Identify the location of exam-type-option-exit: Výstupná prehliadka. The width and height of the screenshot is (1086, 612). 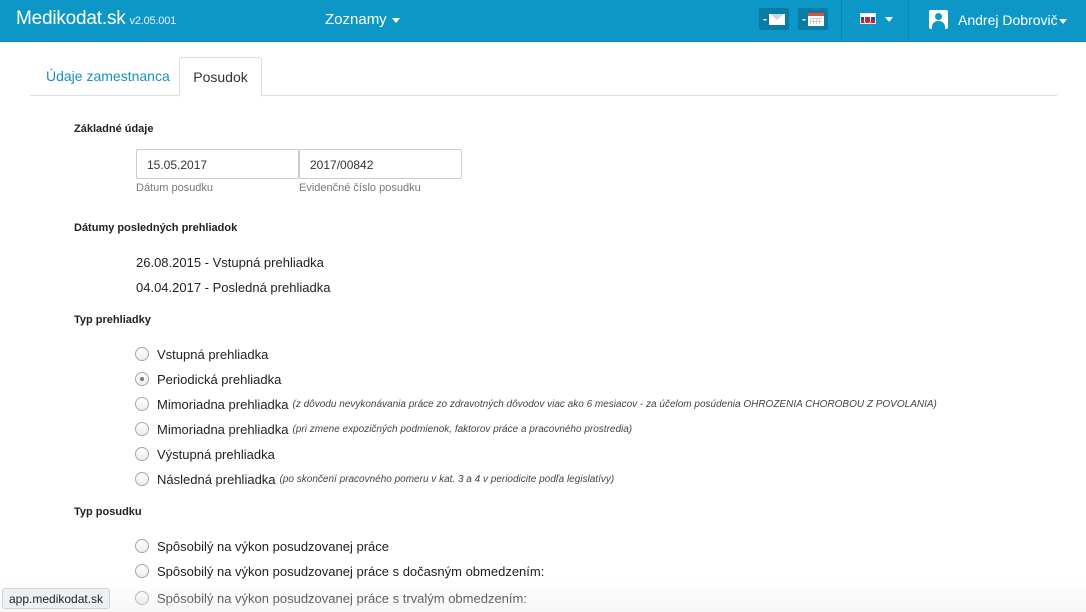
(205, 454).